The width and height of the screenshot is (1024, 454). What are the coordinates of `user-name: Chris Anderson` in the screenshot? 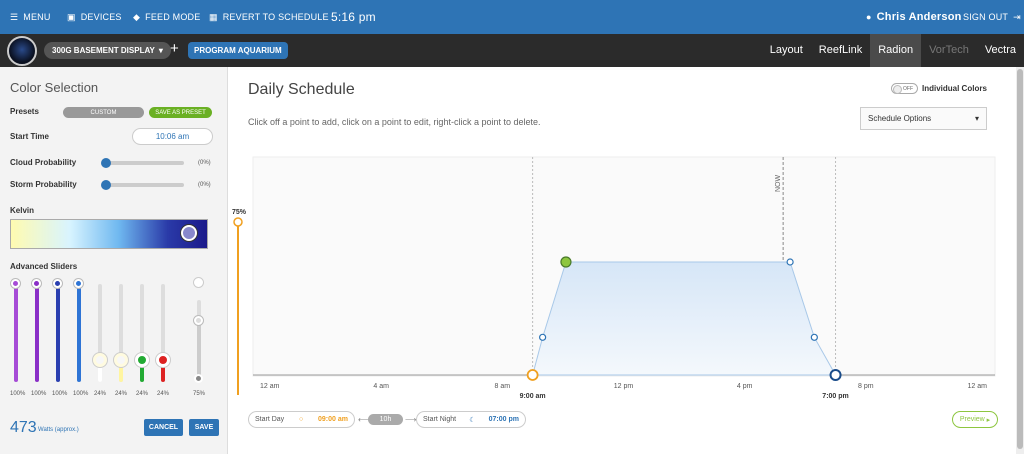 It's located at (919, 17).